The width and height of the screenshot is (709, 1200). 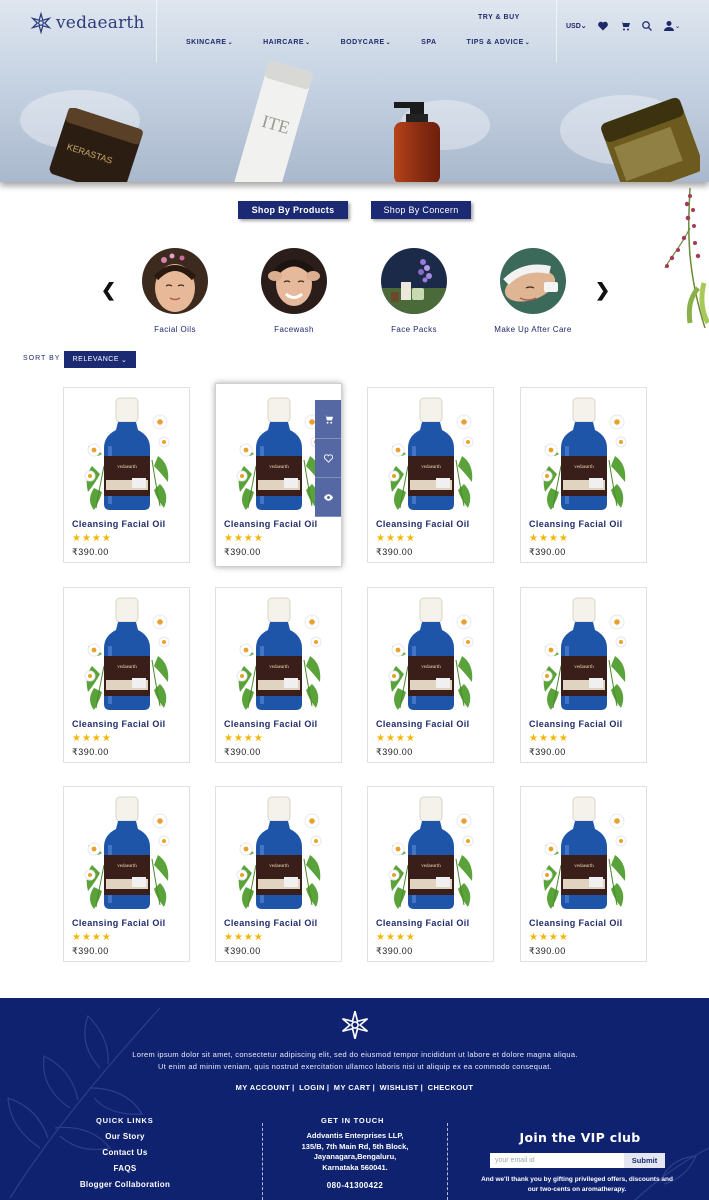 What do you see at coordinates (557, 1160) in the screenshot?
I see `email-field: your email id` at bounding box center [557, 1160].